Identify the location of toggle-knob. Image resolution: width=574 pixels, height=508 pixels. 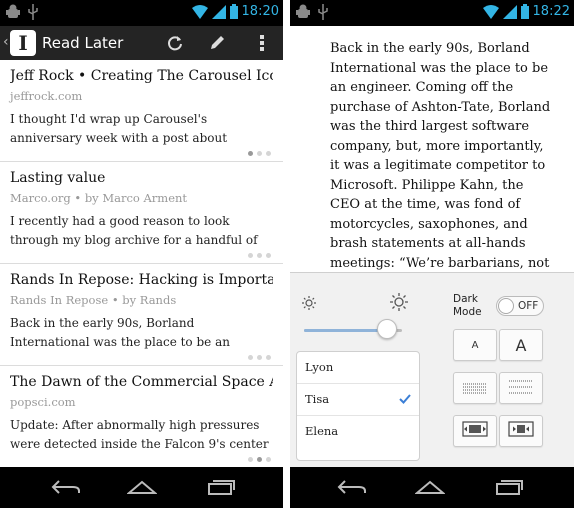
(506, 306).